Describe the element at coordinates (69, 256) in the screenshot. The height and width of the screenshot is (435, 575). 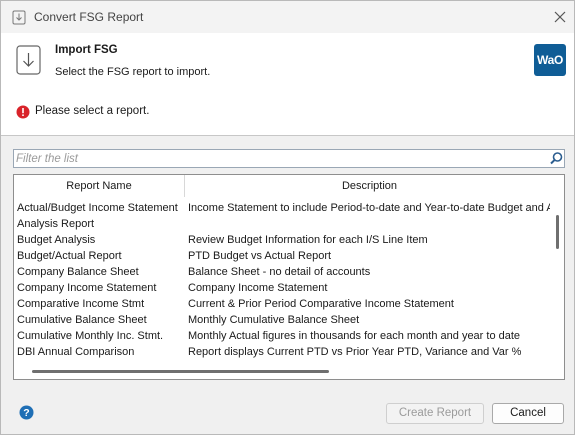
I see `report-name: Budget/Actual Report` at that location.